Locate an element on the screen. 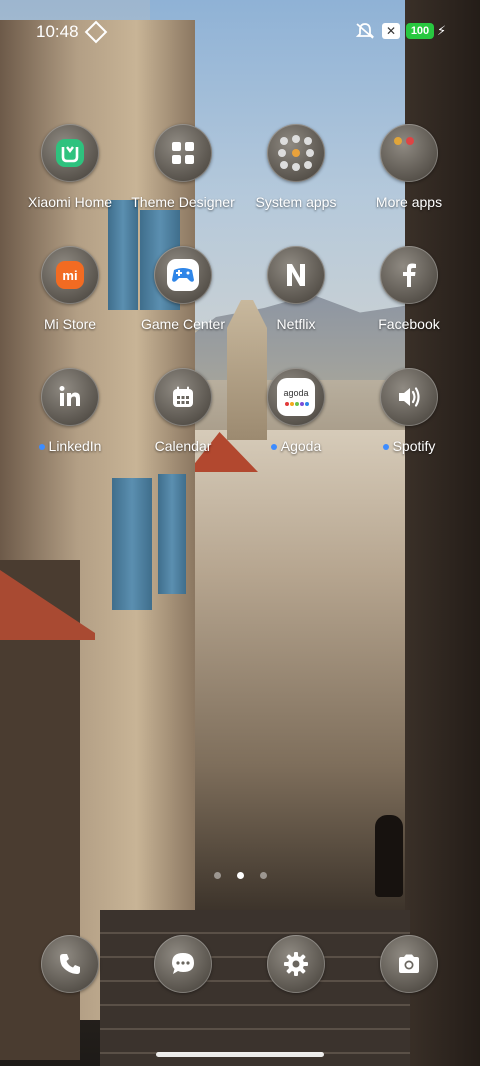 The height and width of the screenshot is (1066, 480). status-bar: 10:48 ✕ 100 ⚡ is located at coordinates (240, 31).